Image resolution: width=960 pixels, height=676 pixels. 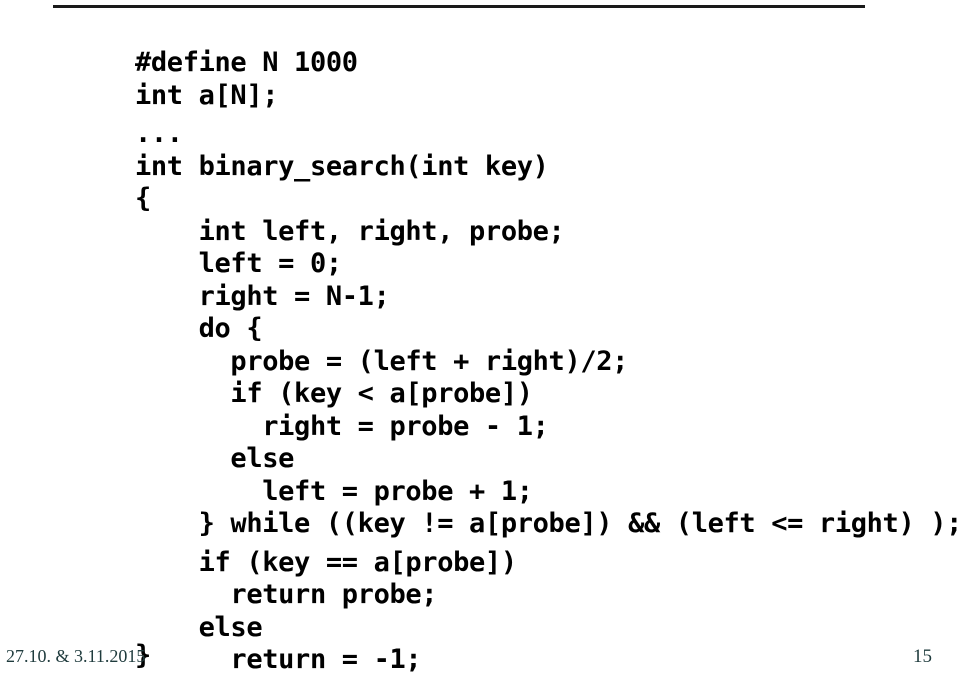 I want to click on code-line: int left, right, probe;, so click(x=350, y=231).